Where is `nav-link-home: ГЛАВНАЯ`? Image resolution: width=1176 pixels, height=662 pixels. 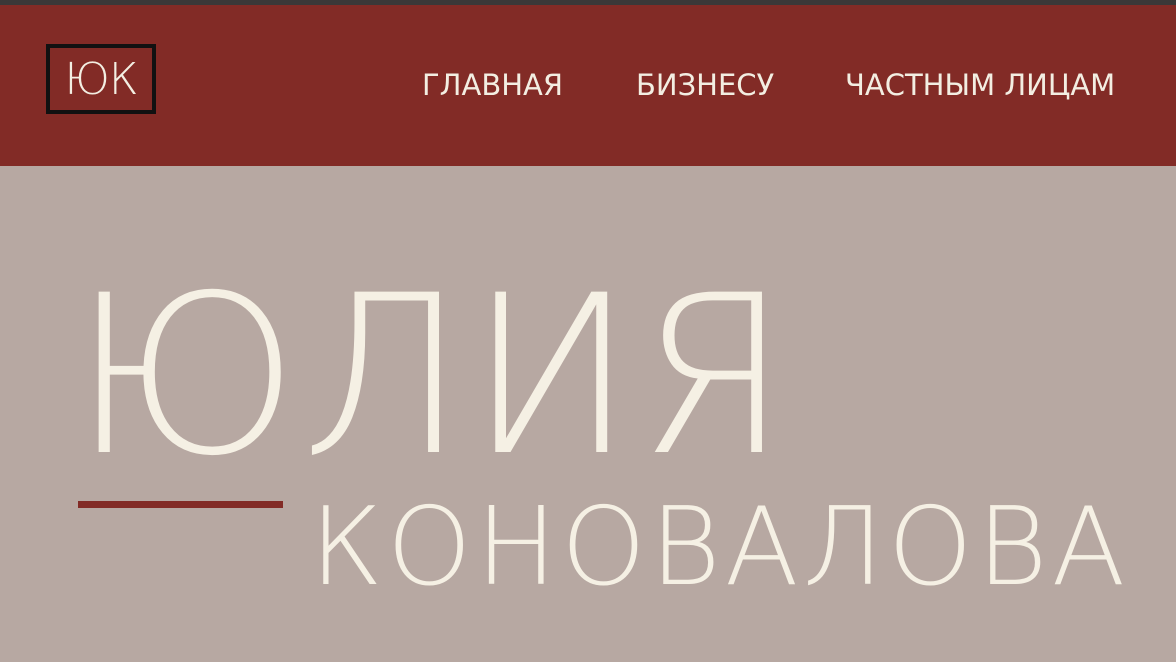
nav-link-home: ГЛАВНАЯ is located at coordinates (492, 85).